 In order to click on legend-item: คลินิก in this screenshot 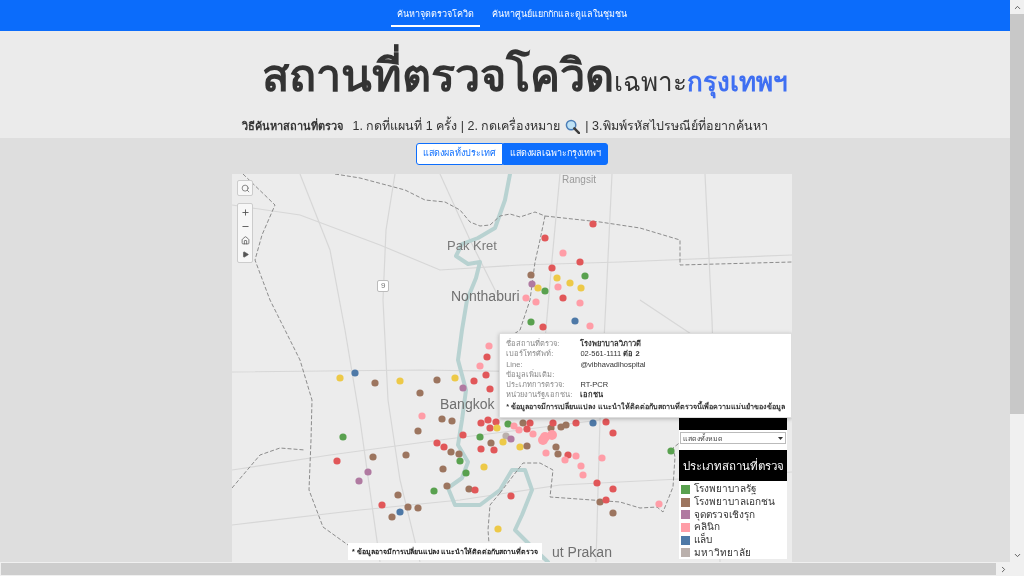, I will do `click(734, 527)`.